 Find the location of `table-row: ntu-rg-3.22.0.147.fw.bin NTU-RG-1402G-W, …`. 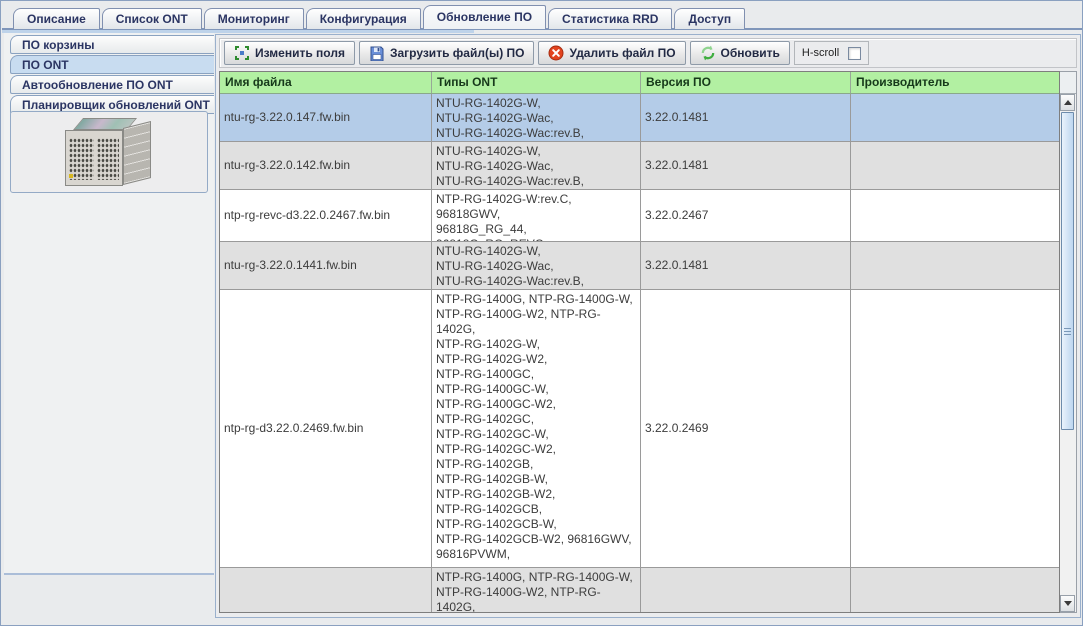

table-row: ntu-rg-3.22.0.147.fw.bin NTU-RG-1402G-W, … is located at coordinates (639, 118).